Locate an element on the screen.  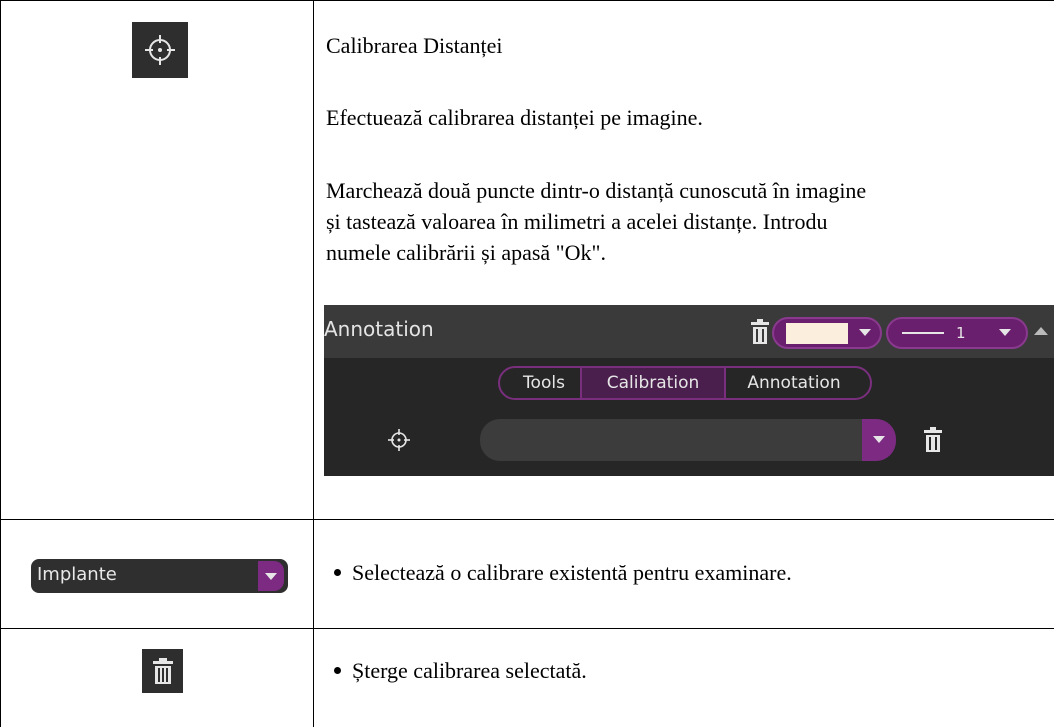
delete-annotation-icon is located at coordinates (760, 332).